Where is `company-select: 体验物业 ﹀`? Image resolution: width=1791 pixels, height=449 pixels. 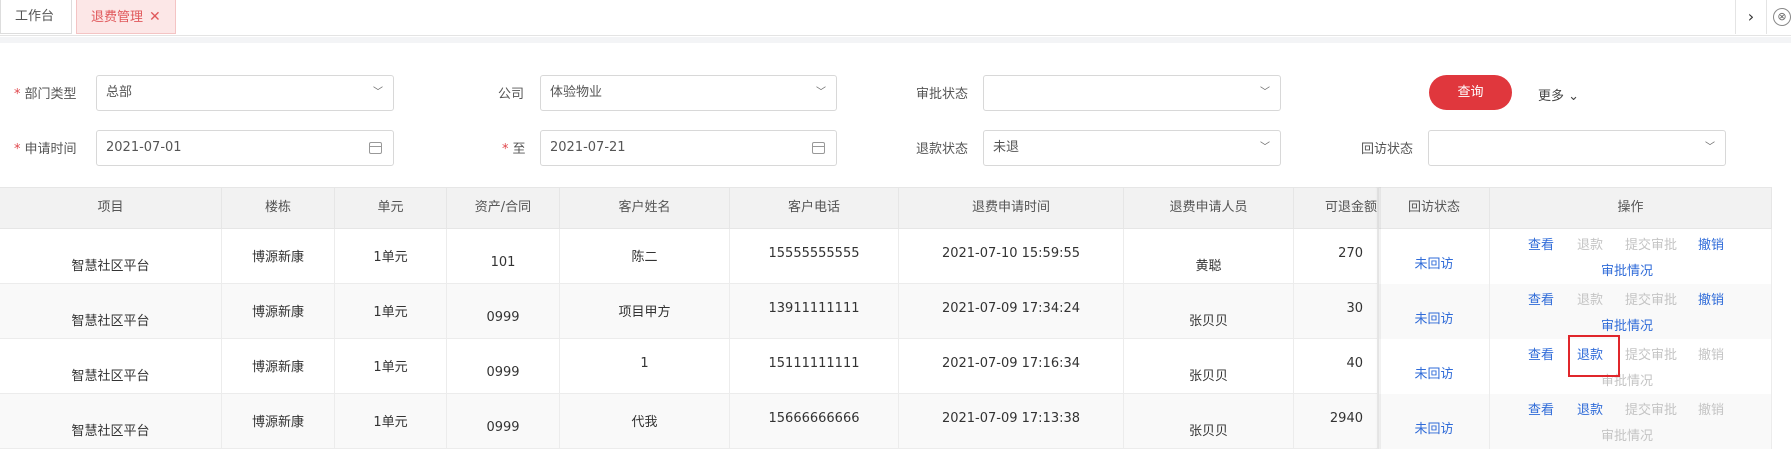
company-select: 体验物业 ﹀ is located at coordinates (688, 93).